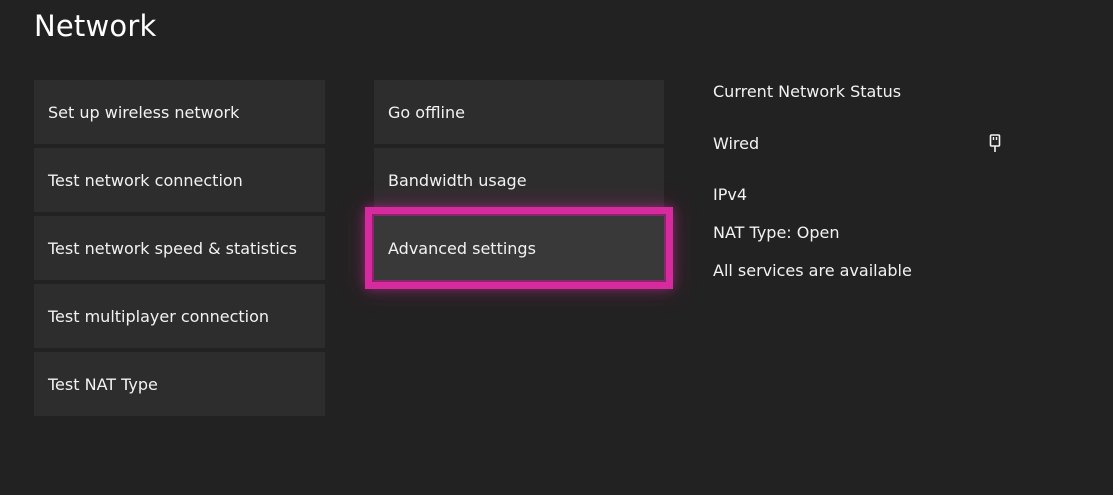 This screenshot has width=1113, height=495. Describe the element at coordinates (807, 91) in the screenshot. I see `network-status-heading: Current Network Status` at that location.